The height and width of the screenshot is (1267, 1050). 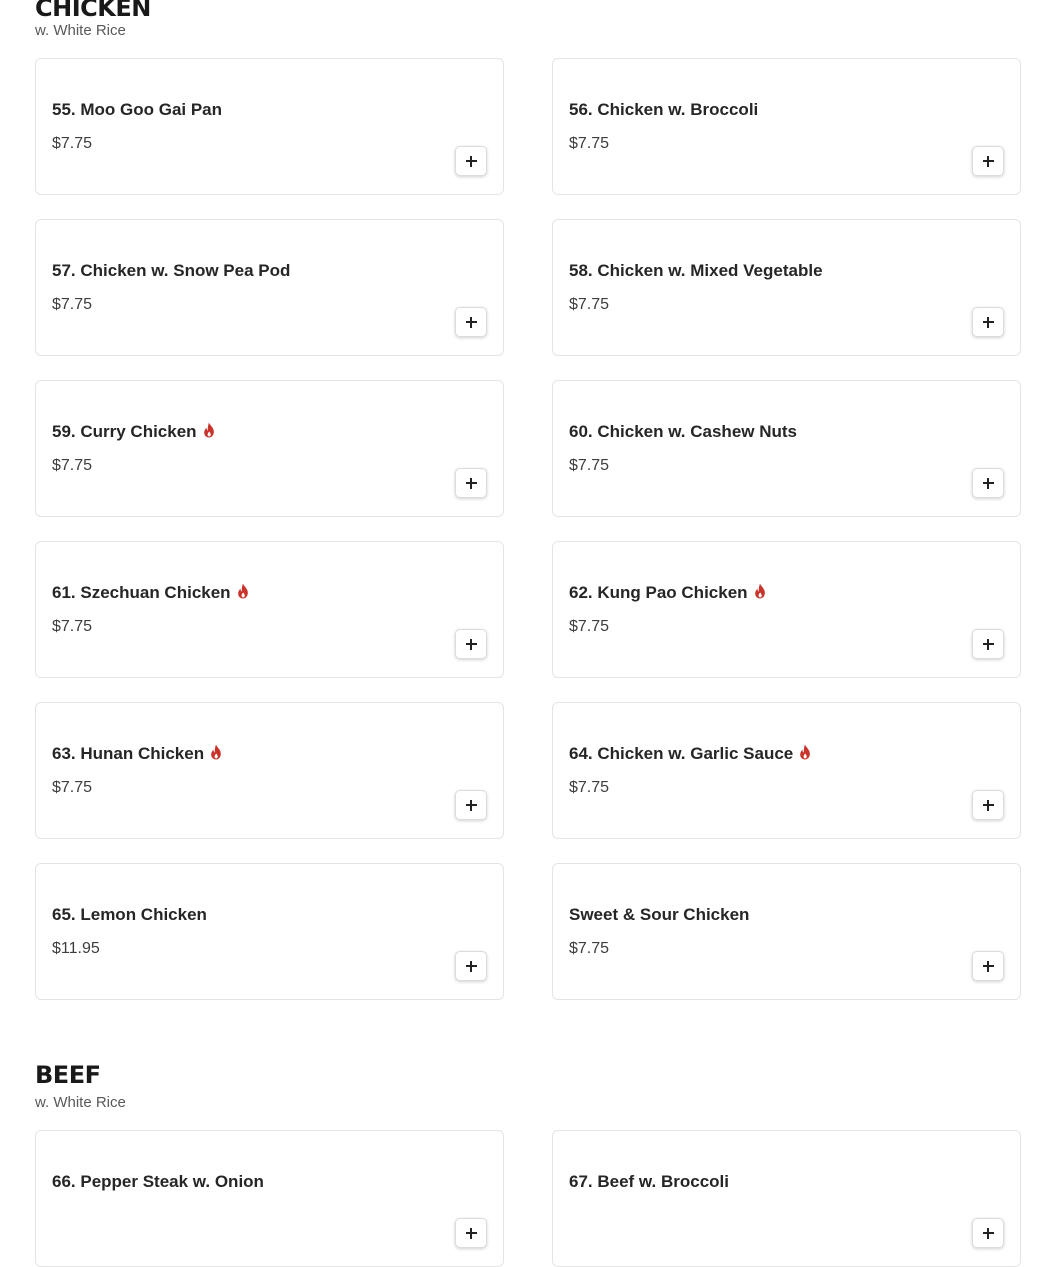 I want to click on menu-item-name: 61. Szechuan Chicken, so click(x=150, y=593).